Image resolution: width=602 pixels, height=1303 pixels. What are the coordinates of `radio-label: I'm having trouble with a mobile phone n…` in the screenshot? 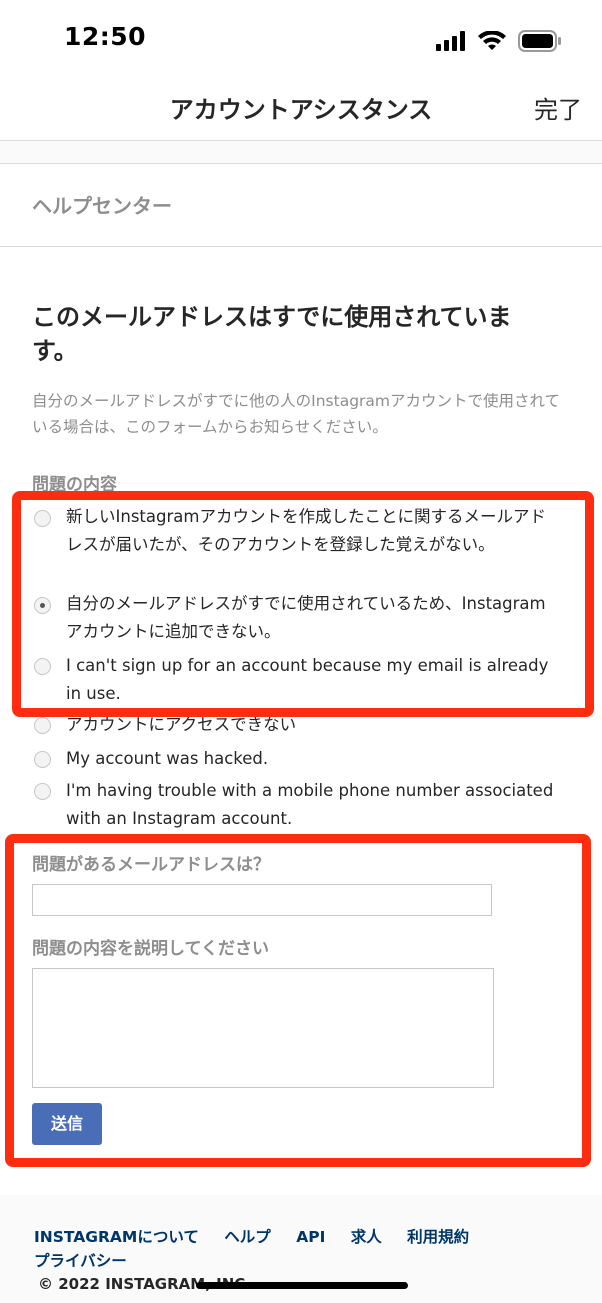 It's located at (310, 804).